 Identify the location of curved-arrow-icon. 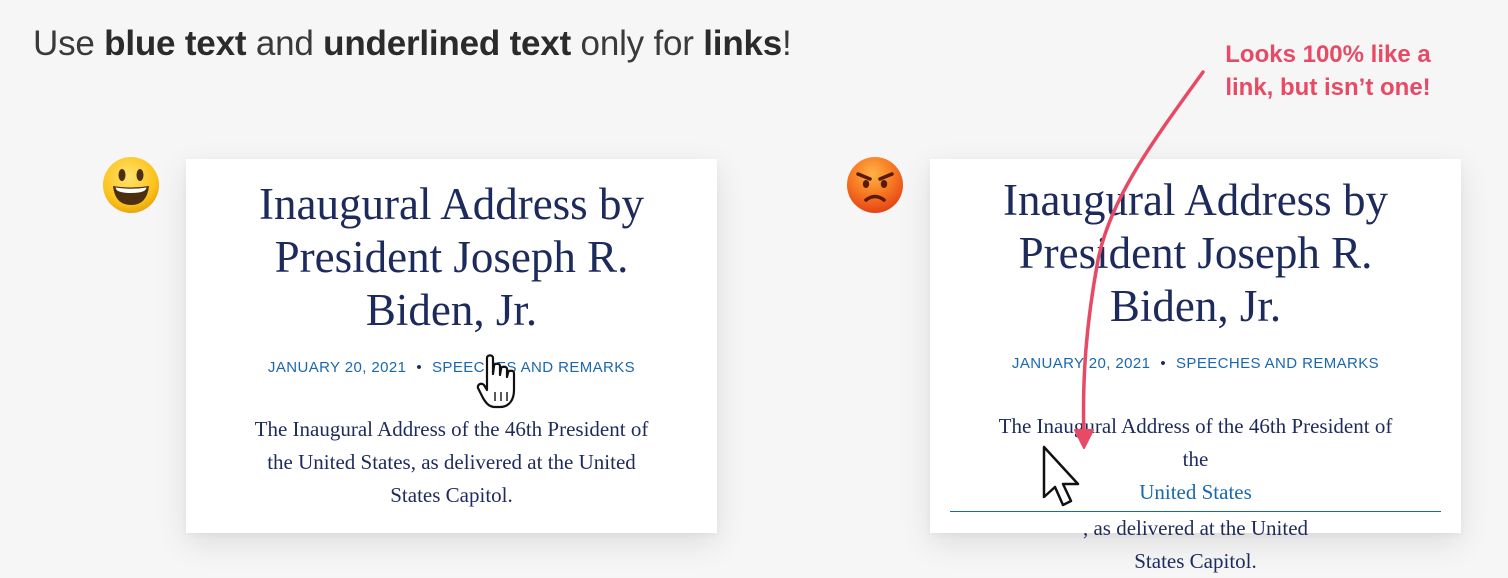
(1139, 259).